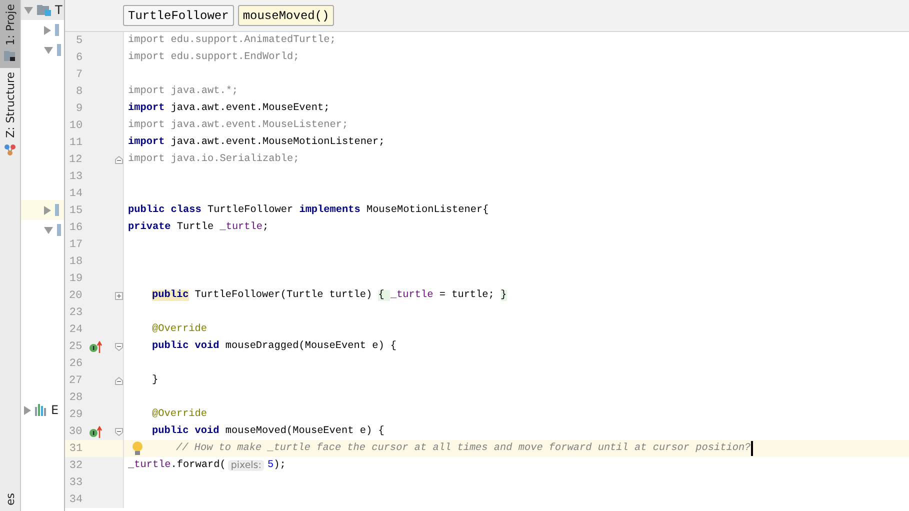  I want to click on text-cursor, so click(751, 448).